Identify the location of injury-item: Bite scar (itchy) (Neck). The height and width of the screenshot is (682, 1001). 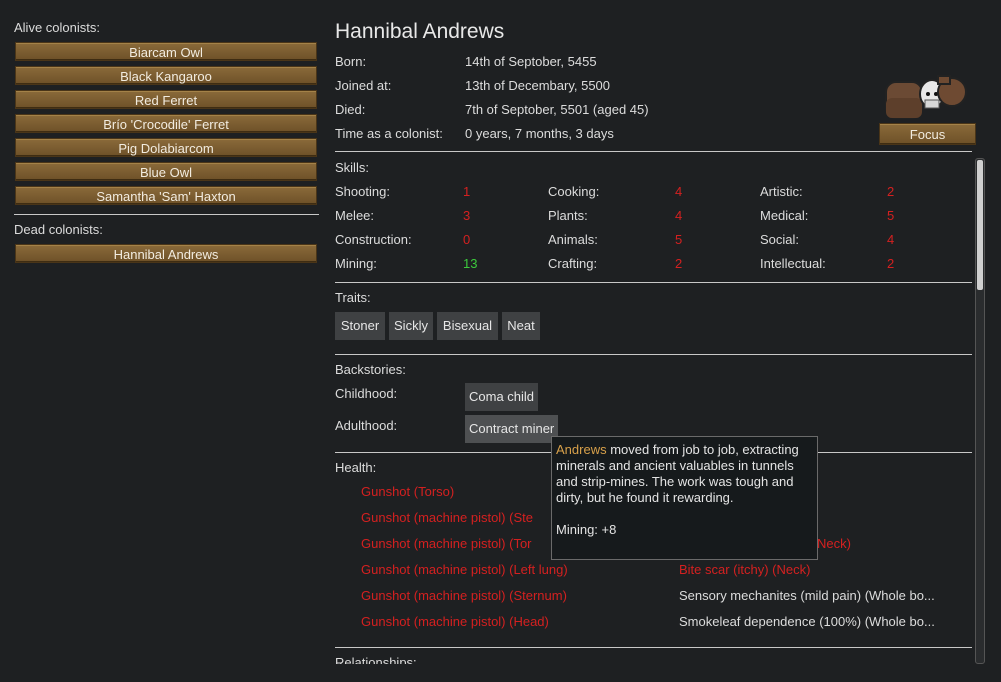
(744, 569).